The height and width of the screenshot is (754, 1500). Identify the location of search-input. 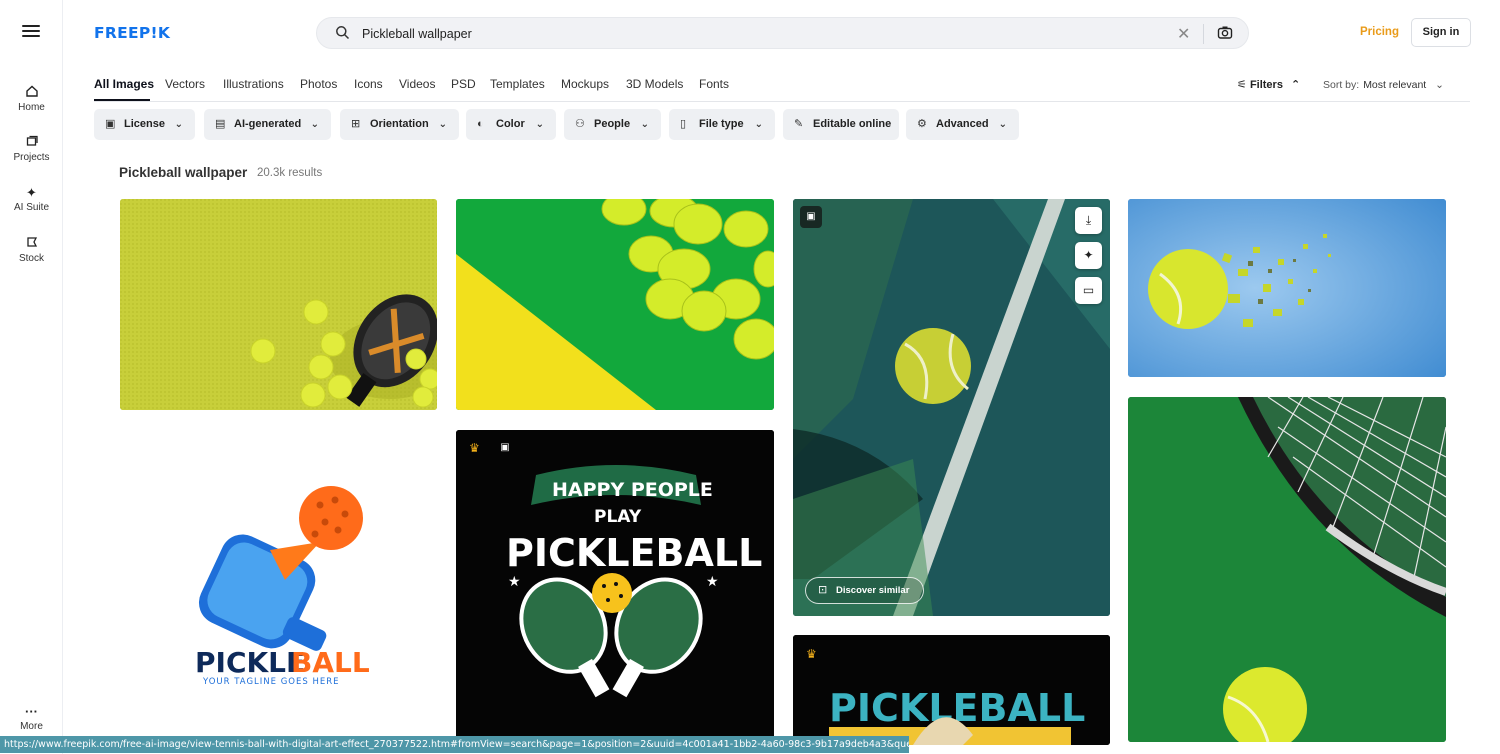
(752, 34).